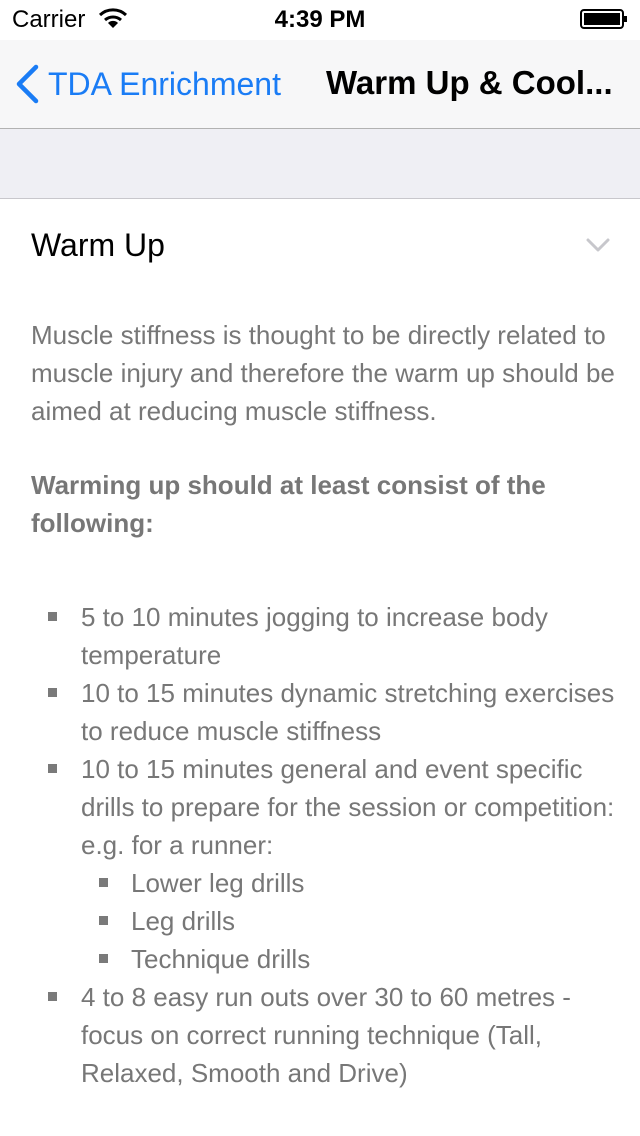 This screenshot has width=640, height=1136. I want to click on status-time: 4:39 PM, so click(320, 19).